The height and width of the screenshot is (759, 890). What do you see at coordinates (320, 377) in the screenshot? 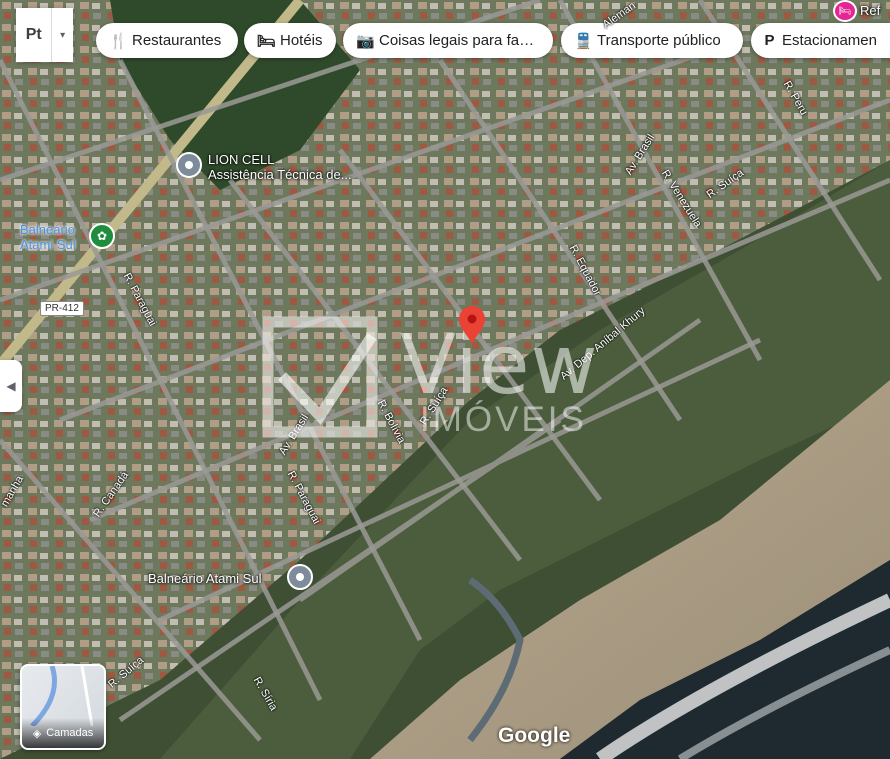
I see `watermark-logo-icon` at bounding box center [320, 377].